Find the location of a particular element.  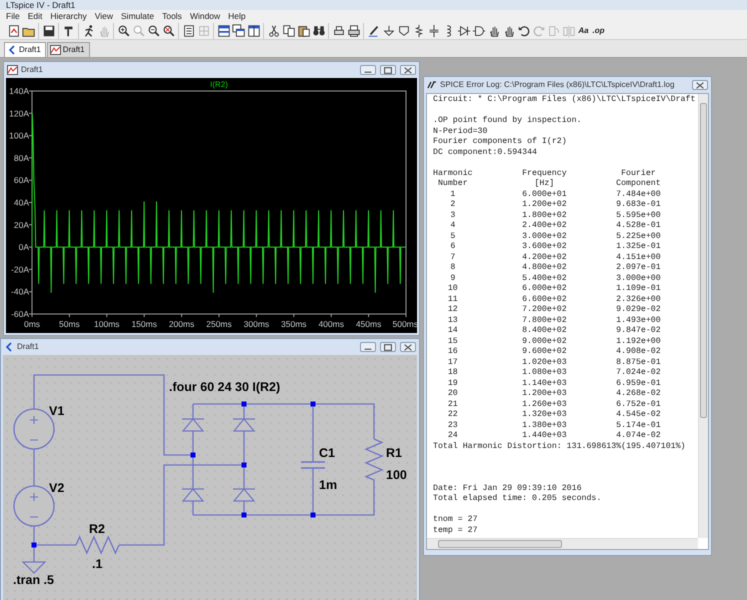

copy-icon is located at coordinates (288, 30).